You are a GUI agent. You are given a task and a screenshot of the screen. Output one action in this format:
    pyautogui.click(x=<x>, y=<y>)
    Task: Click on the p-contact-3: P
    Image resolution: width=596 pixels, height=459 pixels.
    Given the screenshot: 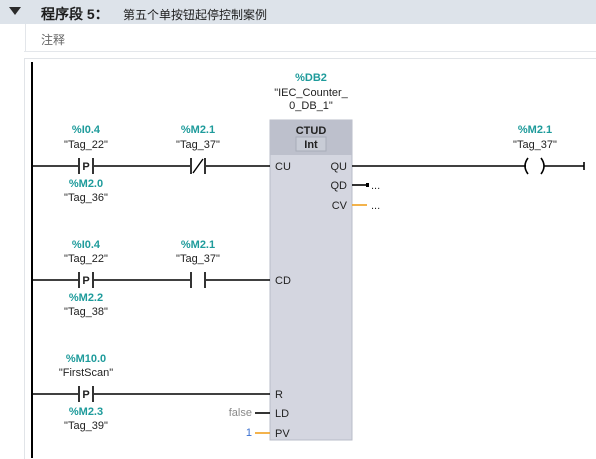 What is the action you would take?
    pyautogui.click(x=86, y=394)
    